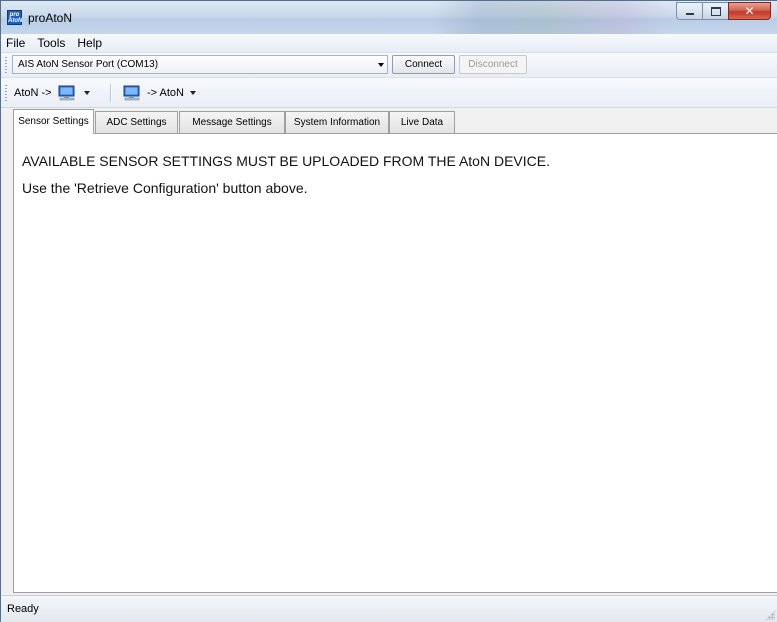 The width and height of the screenshot is (777, 622). I want to click on toolbar-separator, so click(111, 93).